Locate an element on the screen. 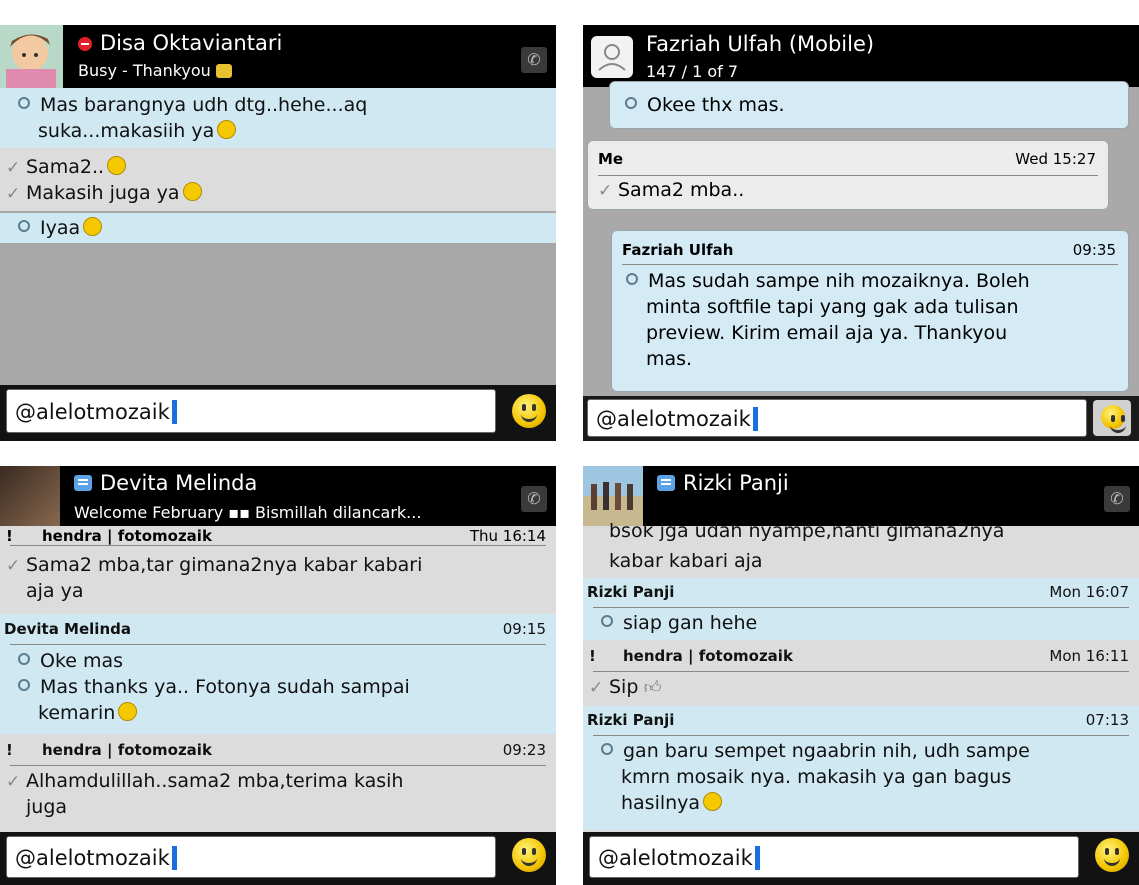  default-contact-icon is located at coordinates (612, 57).